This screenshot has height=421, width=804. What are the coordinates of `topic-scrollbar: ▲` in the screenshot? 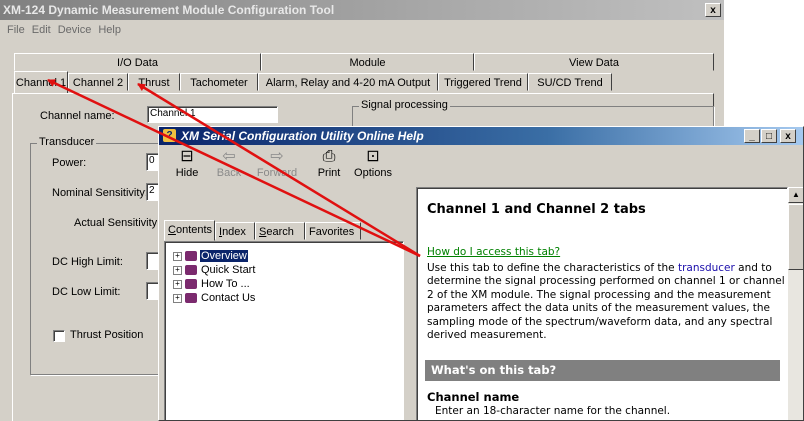 It's located at (795, 303).